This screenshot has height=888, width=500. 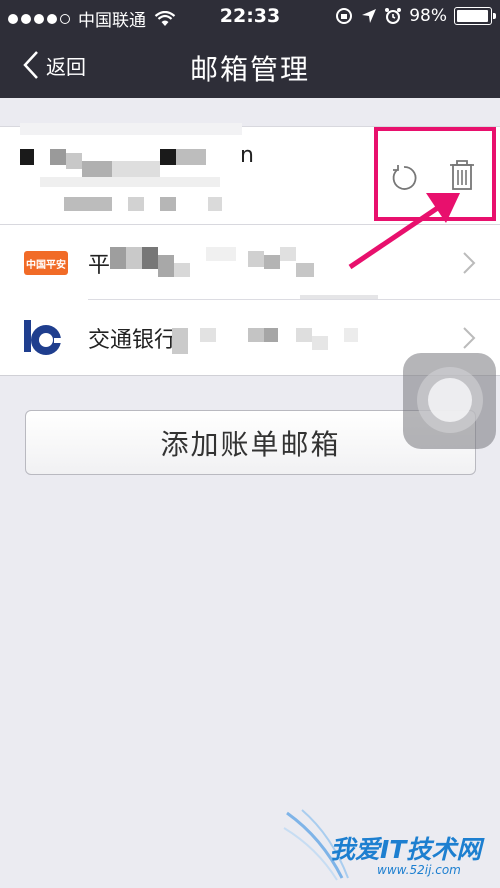 I want to click on alarm-icon, so click(x=393, y=16).